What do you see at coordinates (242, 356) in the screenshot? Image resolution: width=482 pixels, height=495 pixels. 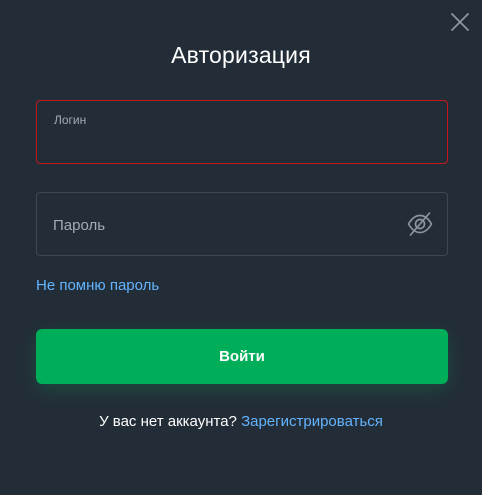 I see `login-button: Войти` at bounding box center [242, 356].